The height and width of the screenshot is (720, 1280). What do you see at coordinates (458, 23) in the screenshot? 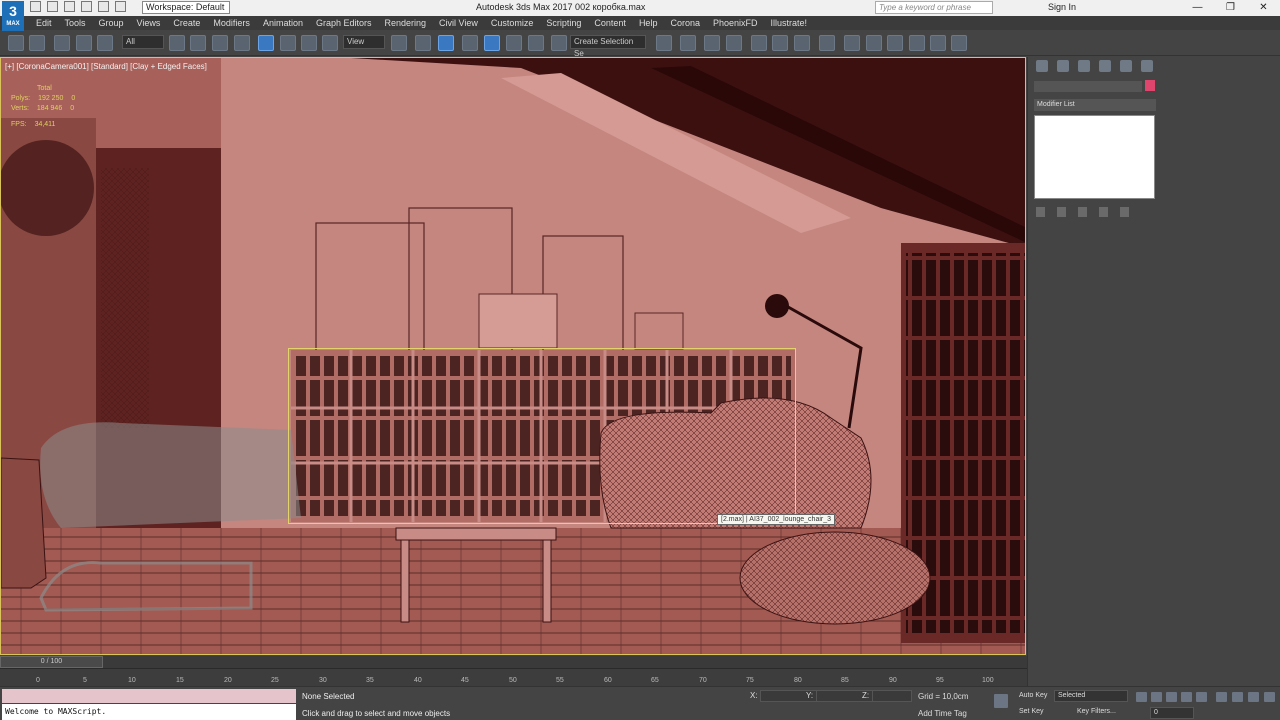
I see `menu-civil-view: Civil View` at bounding box center [458, 23].